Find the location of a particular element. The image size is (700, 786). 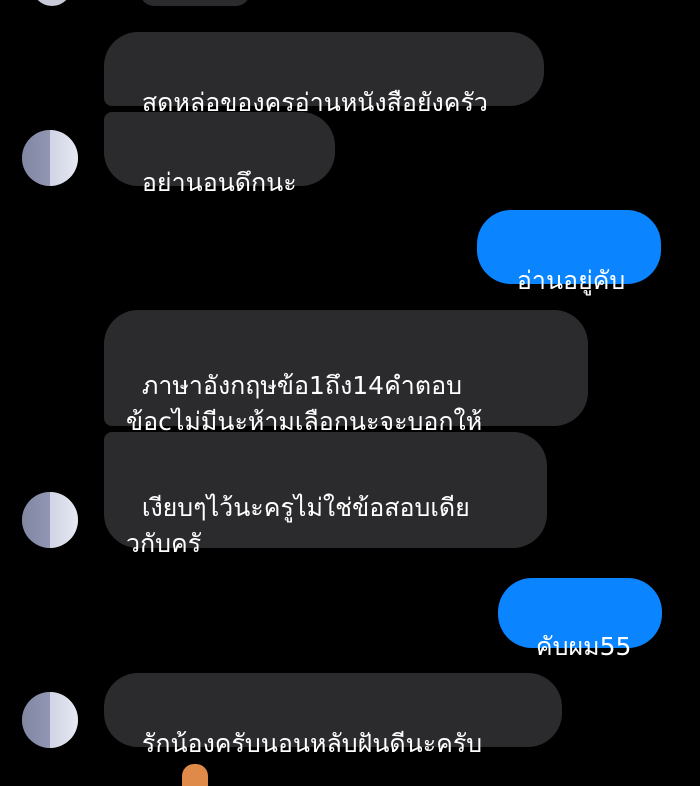

message-text: อ่านอยู่คับ is located at coordinates (571, 280).